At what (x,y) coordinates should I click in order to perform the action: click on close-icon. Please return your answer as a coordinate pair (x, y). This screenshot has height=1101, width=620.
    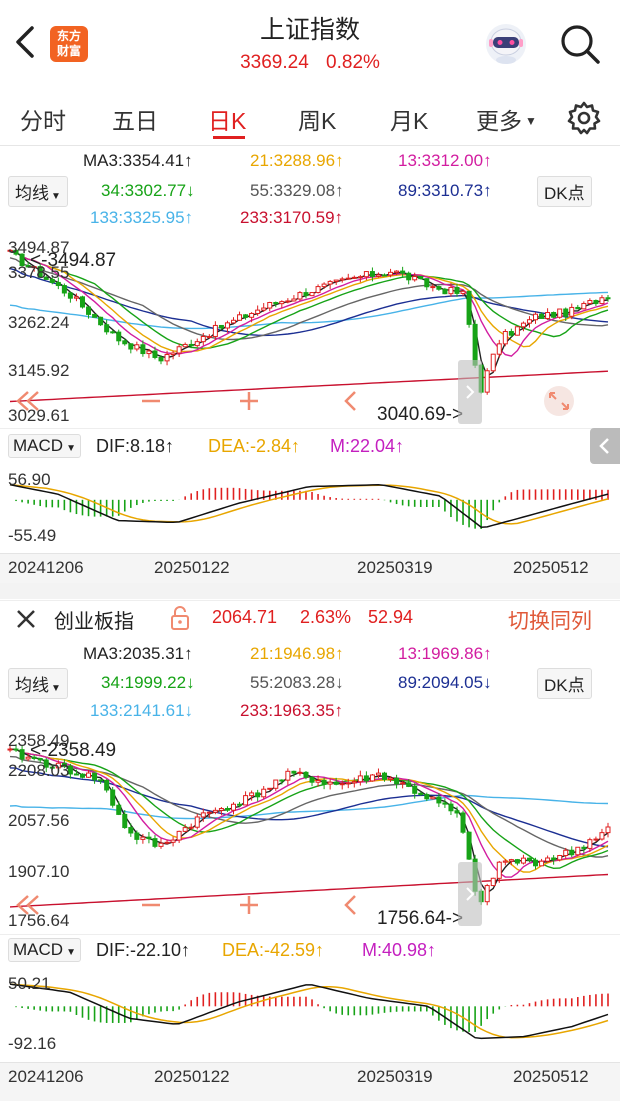
    Looking at the image, I should click on (26, 621).